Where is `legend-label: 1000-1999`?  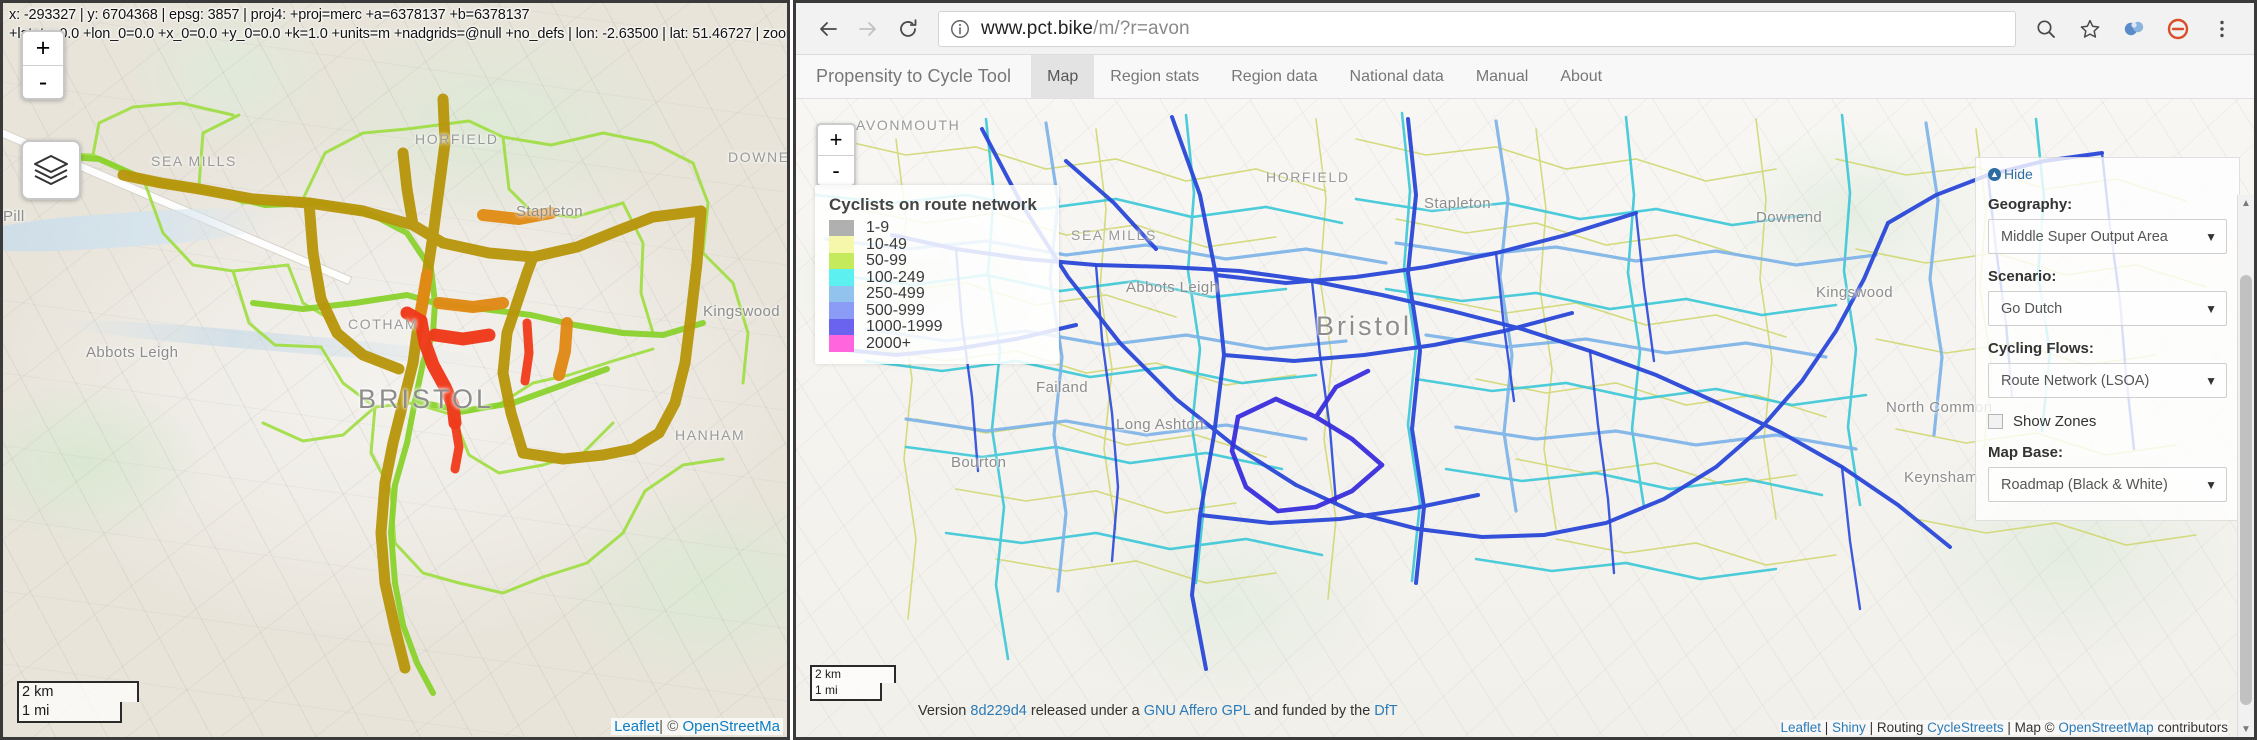 legend-label: 1000-1999 is located at coordinates (904, 327).